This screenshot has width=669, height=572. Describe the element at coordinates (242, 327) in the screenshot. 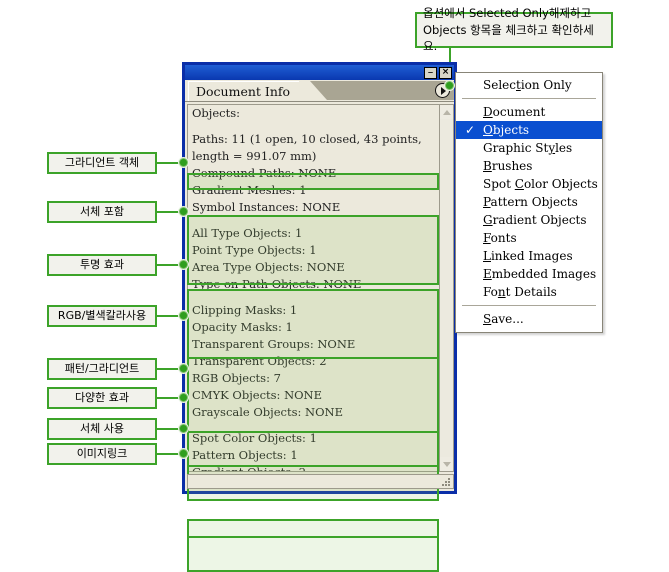

I see `info-line: Opacity Masks: 1` at that location.